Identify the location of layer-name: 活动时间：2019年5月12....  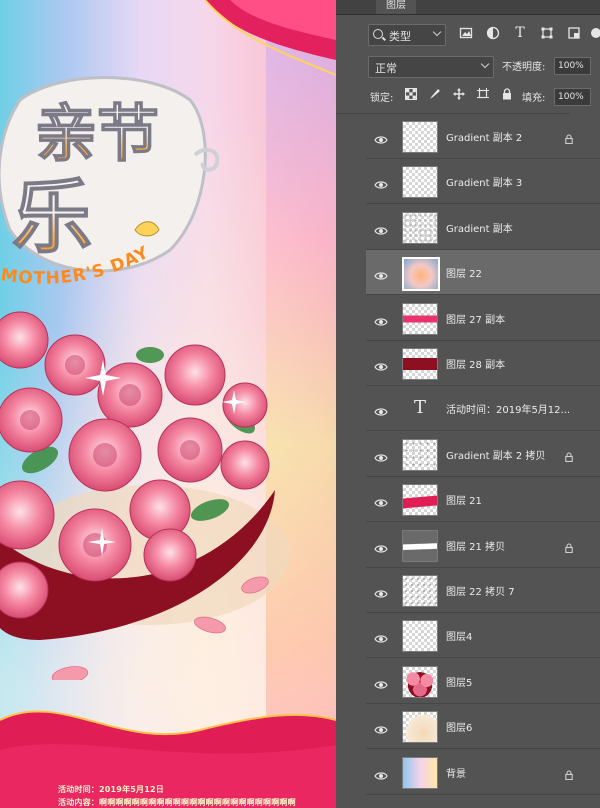
(508, 408).